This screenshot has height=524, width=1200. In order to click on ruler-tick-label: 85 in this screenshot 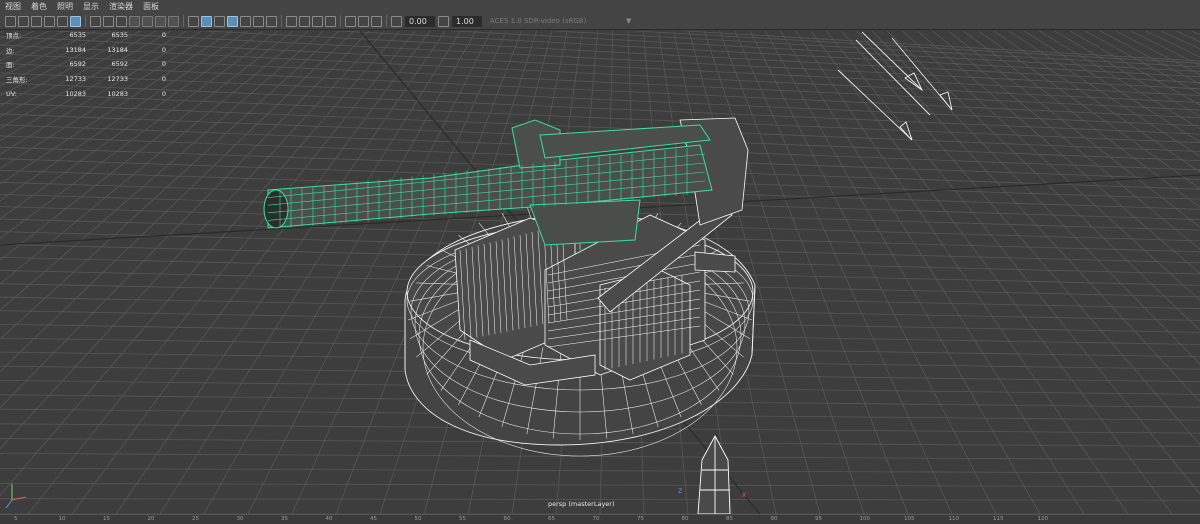, I will do `click(729, 519)`.